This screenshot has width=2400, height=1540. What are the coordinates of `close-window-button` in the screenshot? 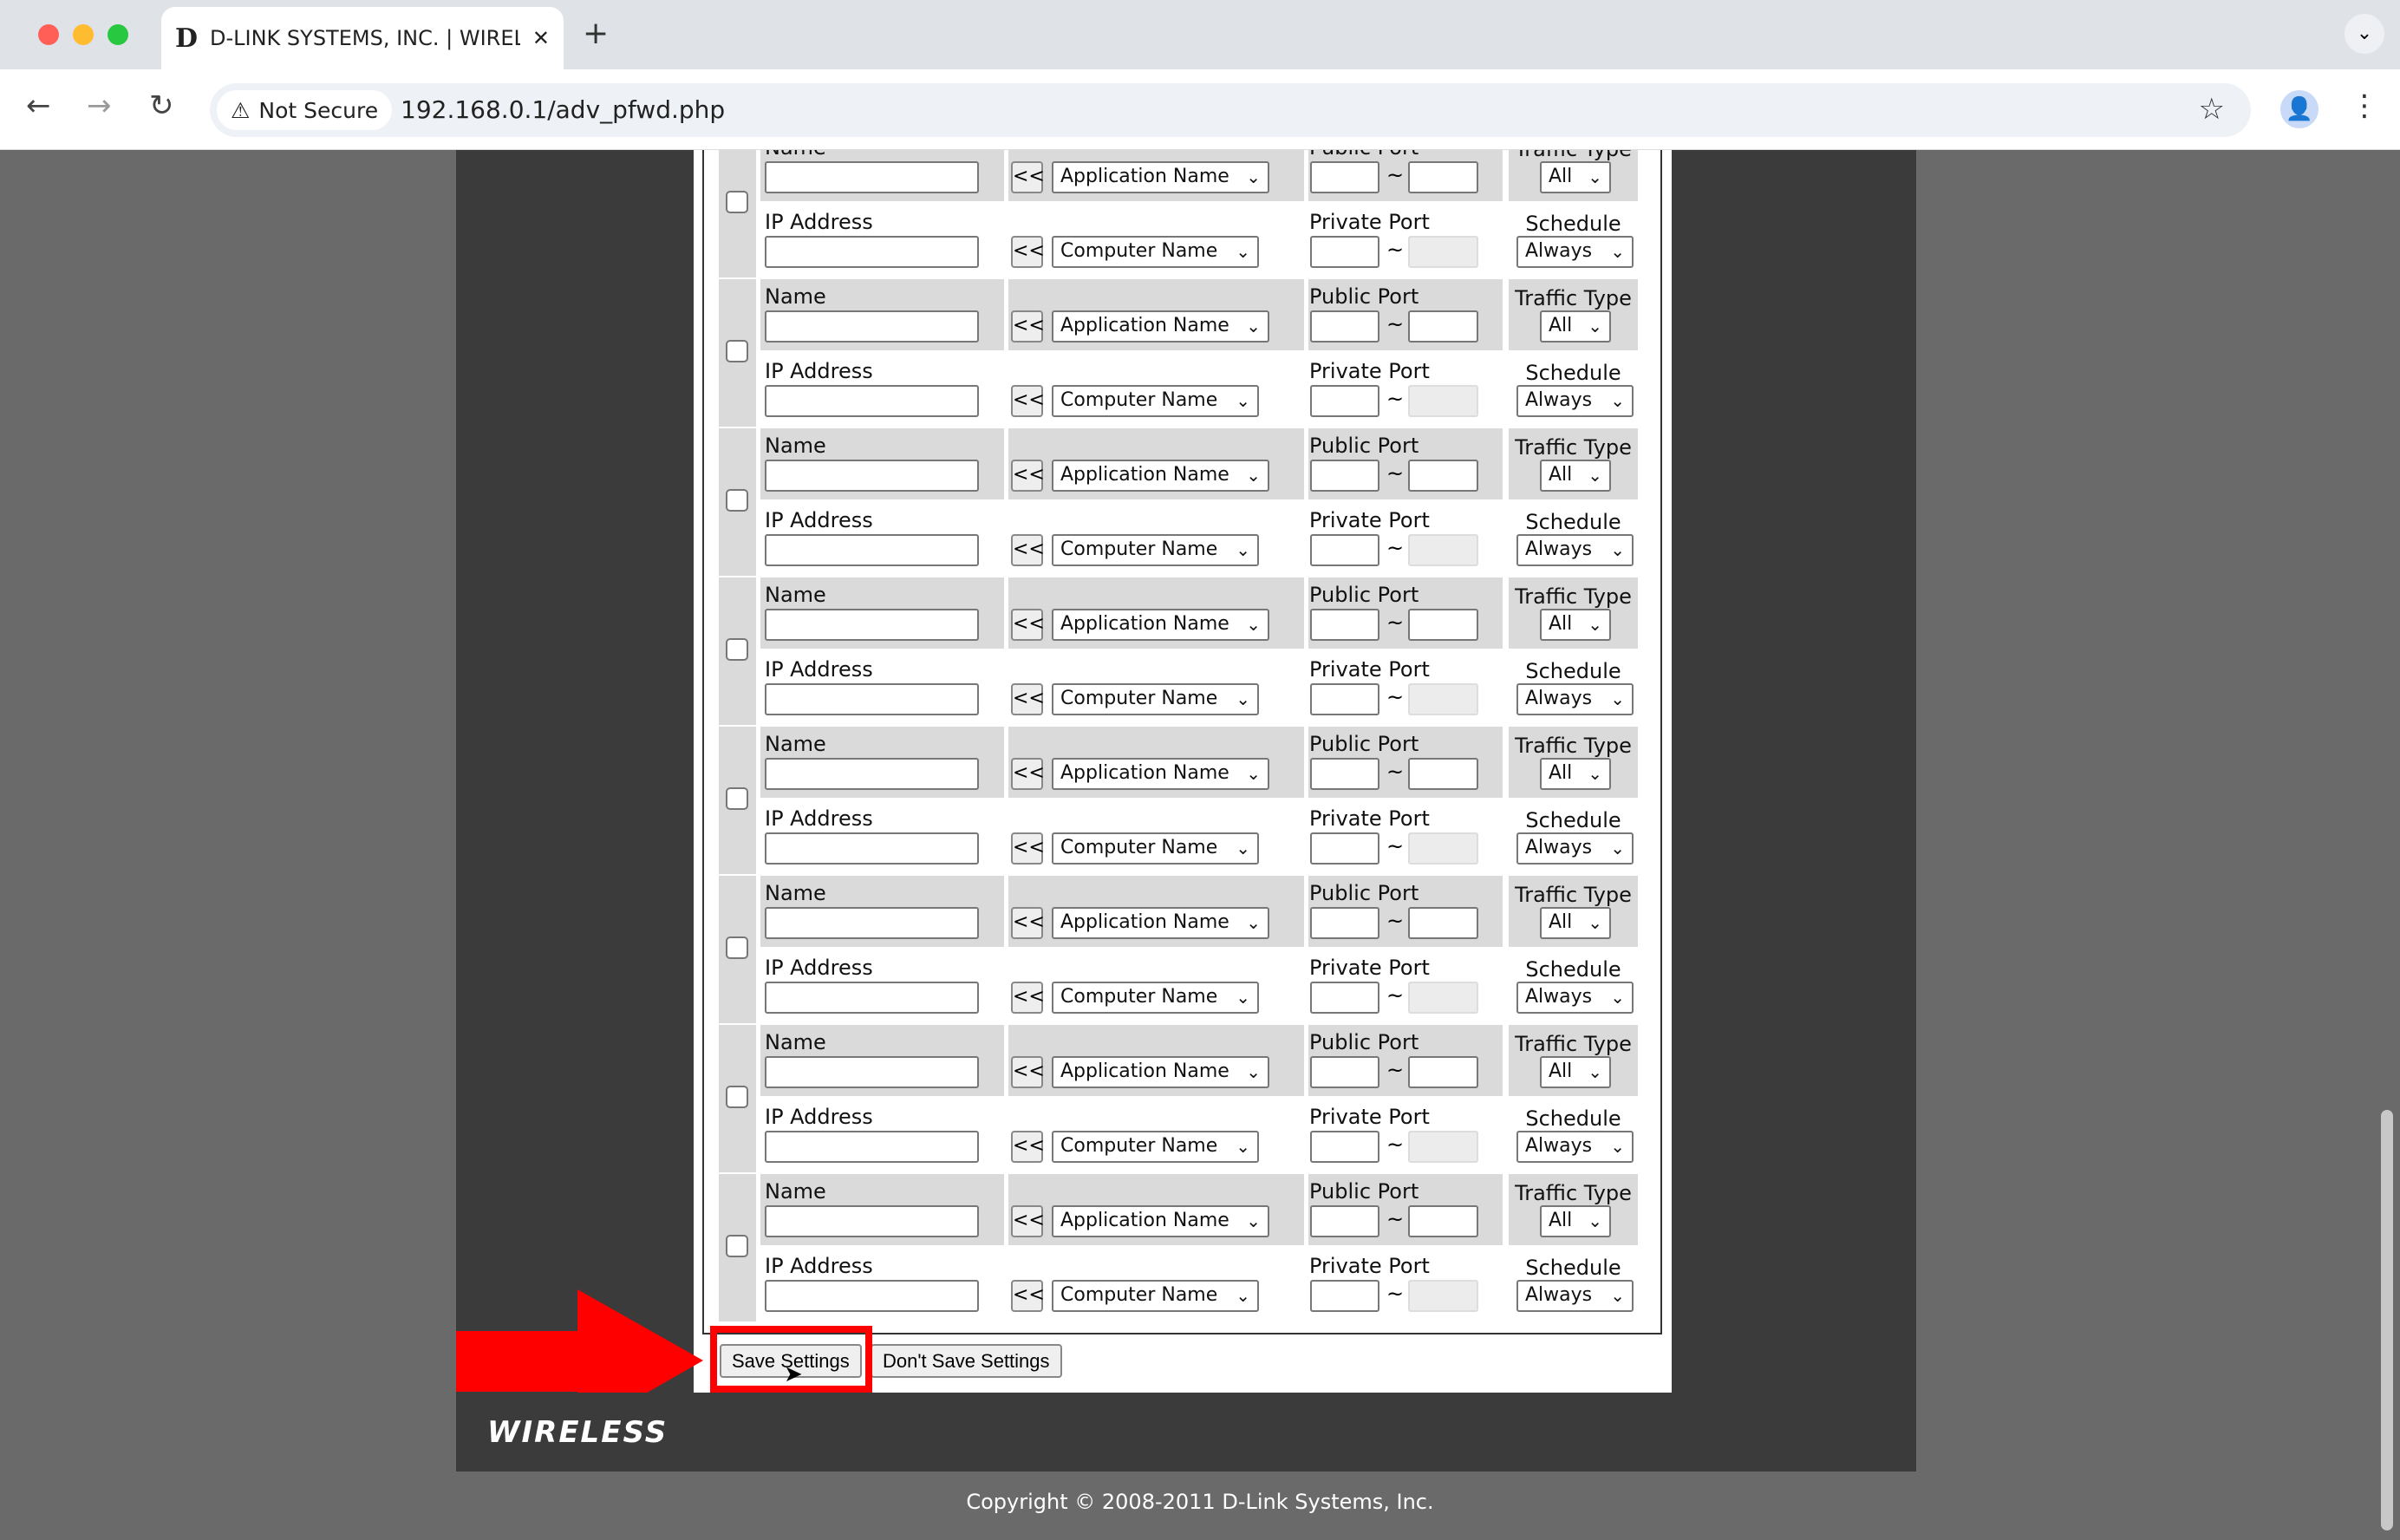 It's located at (48, 34).